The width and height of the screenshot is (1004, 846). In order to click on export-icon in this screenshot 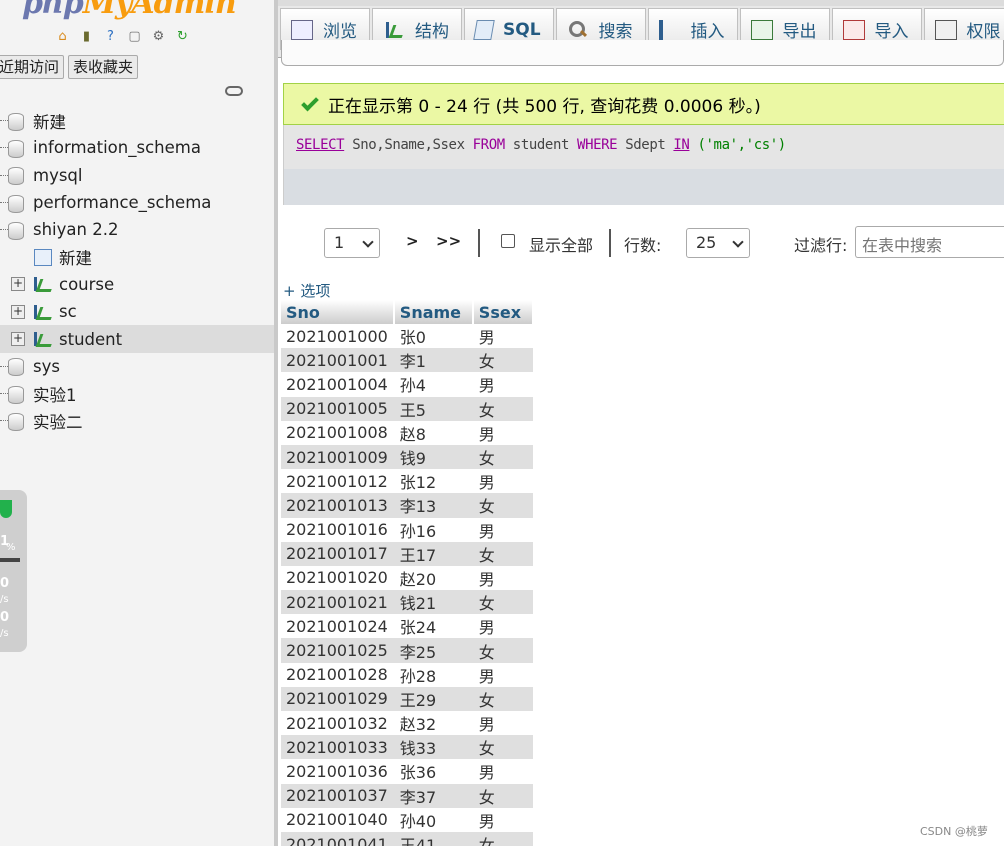, I will do `click(761, 29)`.